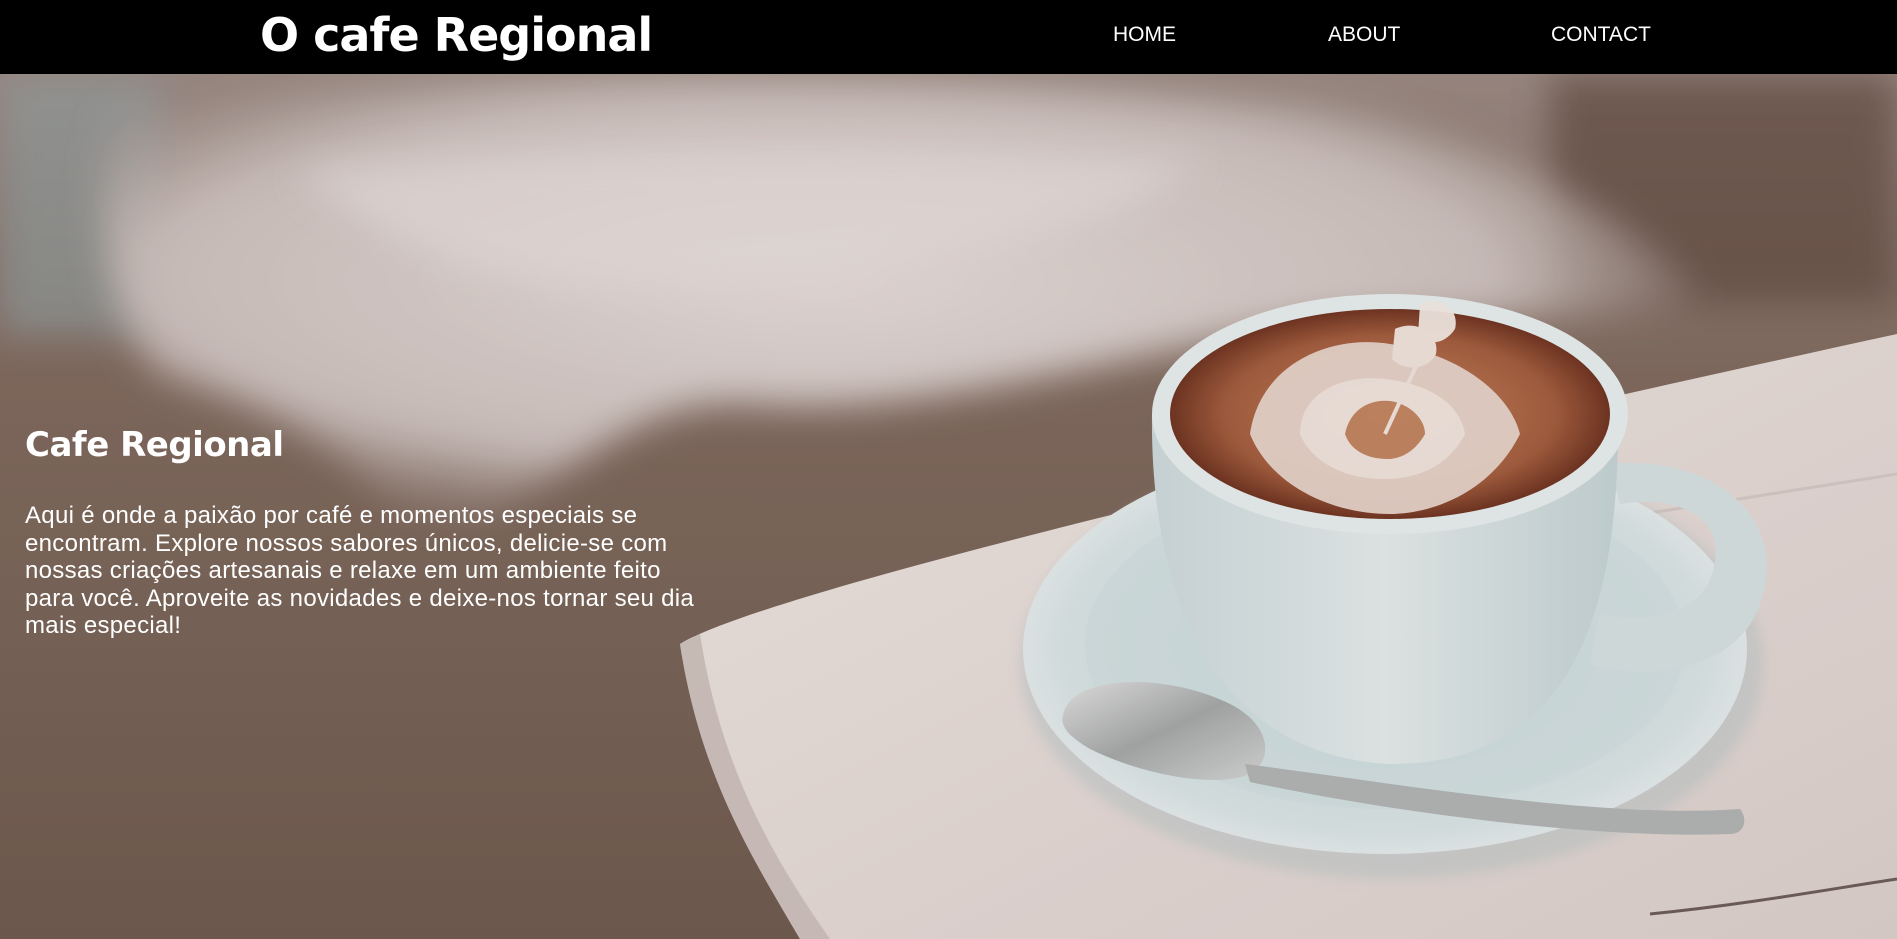 The height and width of the screenshot is (939, 1897). Describe the element at coordinates (948, 37) in the screenshot. I see `navbar: O cafe Regional HOME ABOUT CONTACT` at that location.